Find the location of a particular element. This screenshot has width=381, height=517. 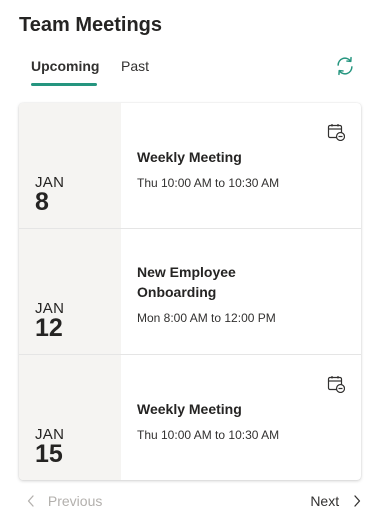

previous-button: Previous is located at coordinates (64, 500).